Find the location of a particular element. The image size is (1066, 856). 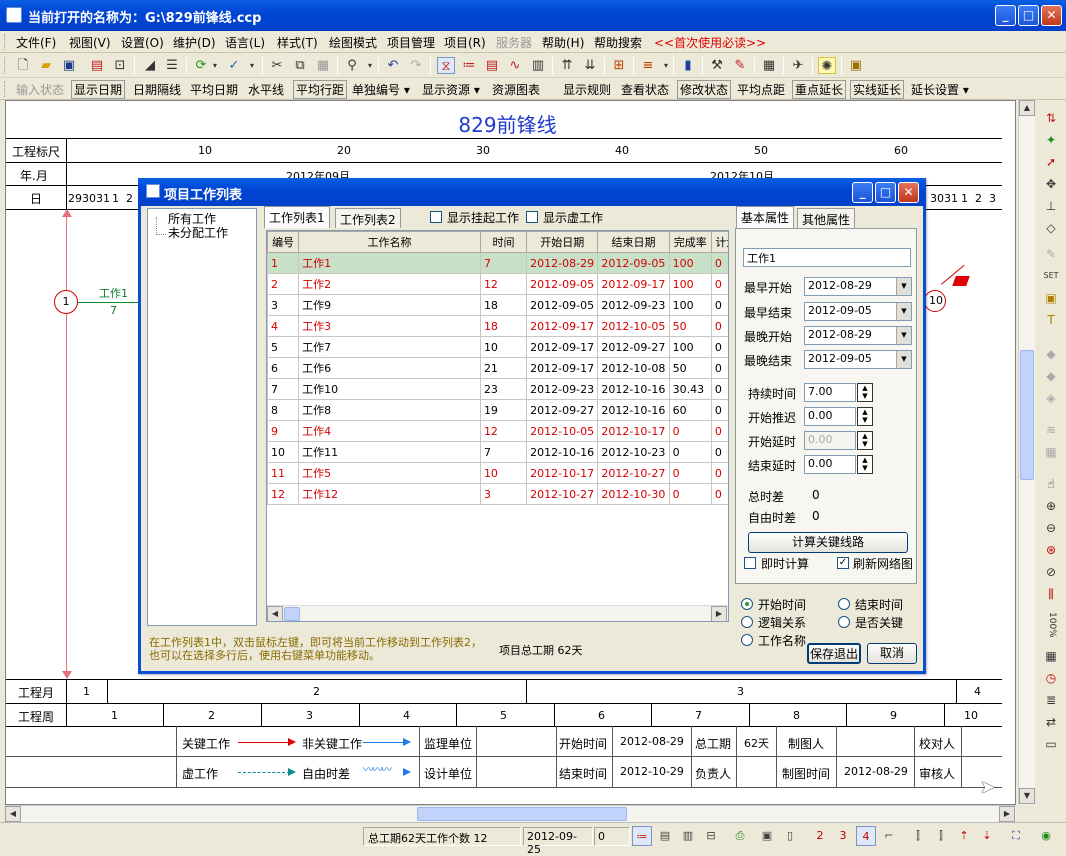

refresh-dropdown-icon: ▾ is located at coordinates (215, 65).